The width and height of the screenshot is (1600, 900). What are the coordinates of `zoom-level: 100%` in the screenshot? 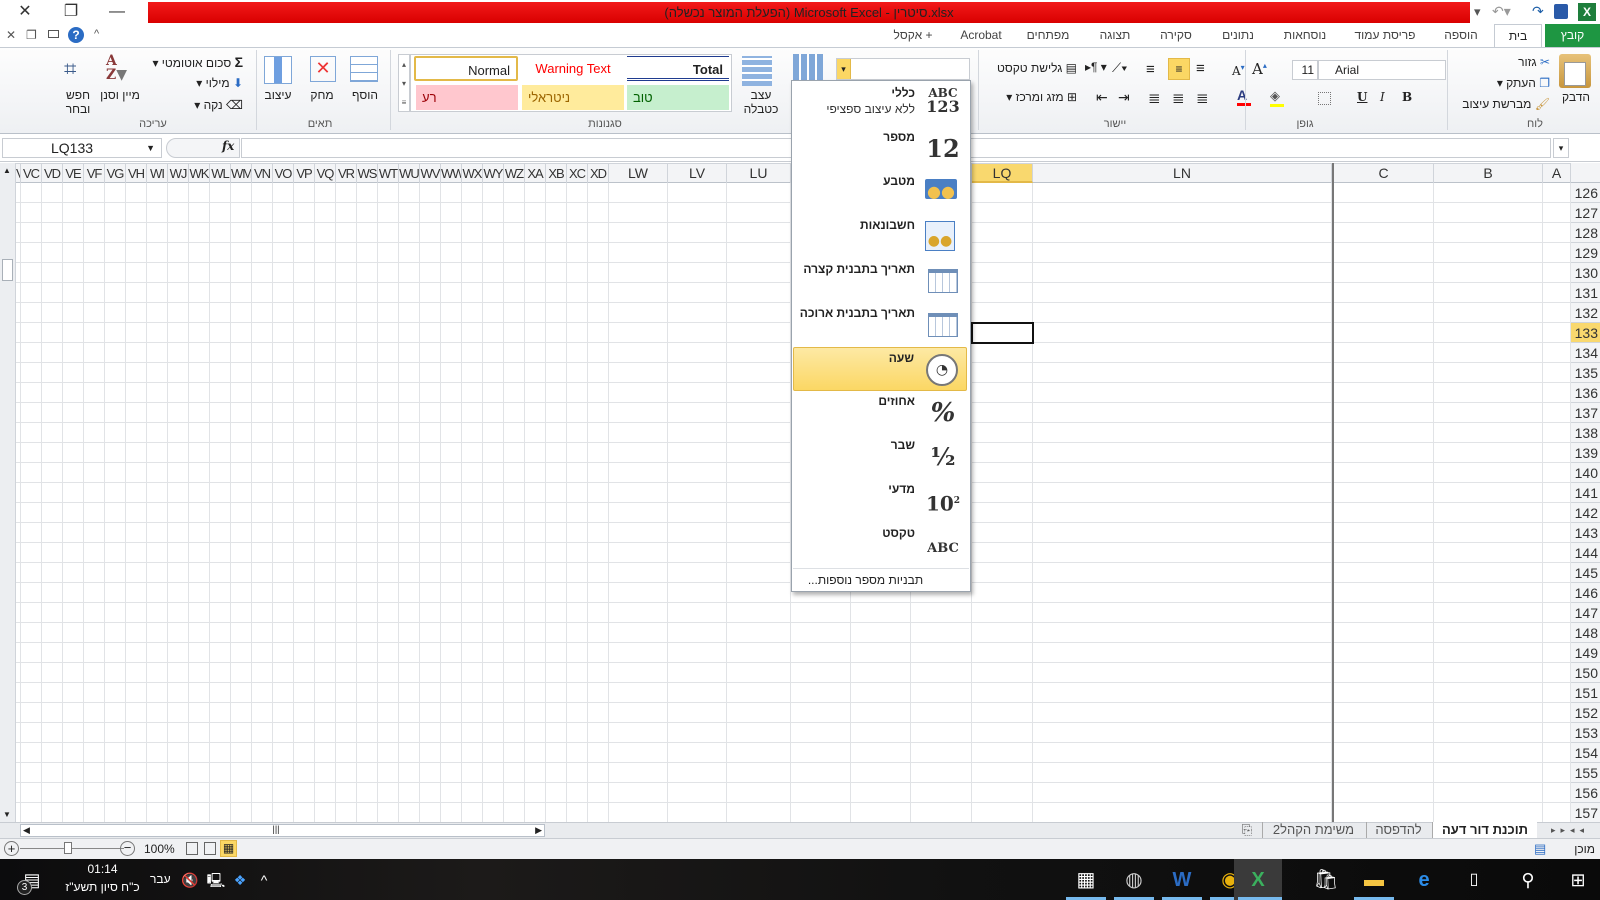 It's located at (159, 849).